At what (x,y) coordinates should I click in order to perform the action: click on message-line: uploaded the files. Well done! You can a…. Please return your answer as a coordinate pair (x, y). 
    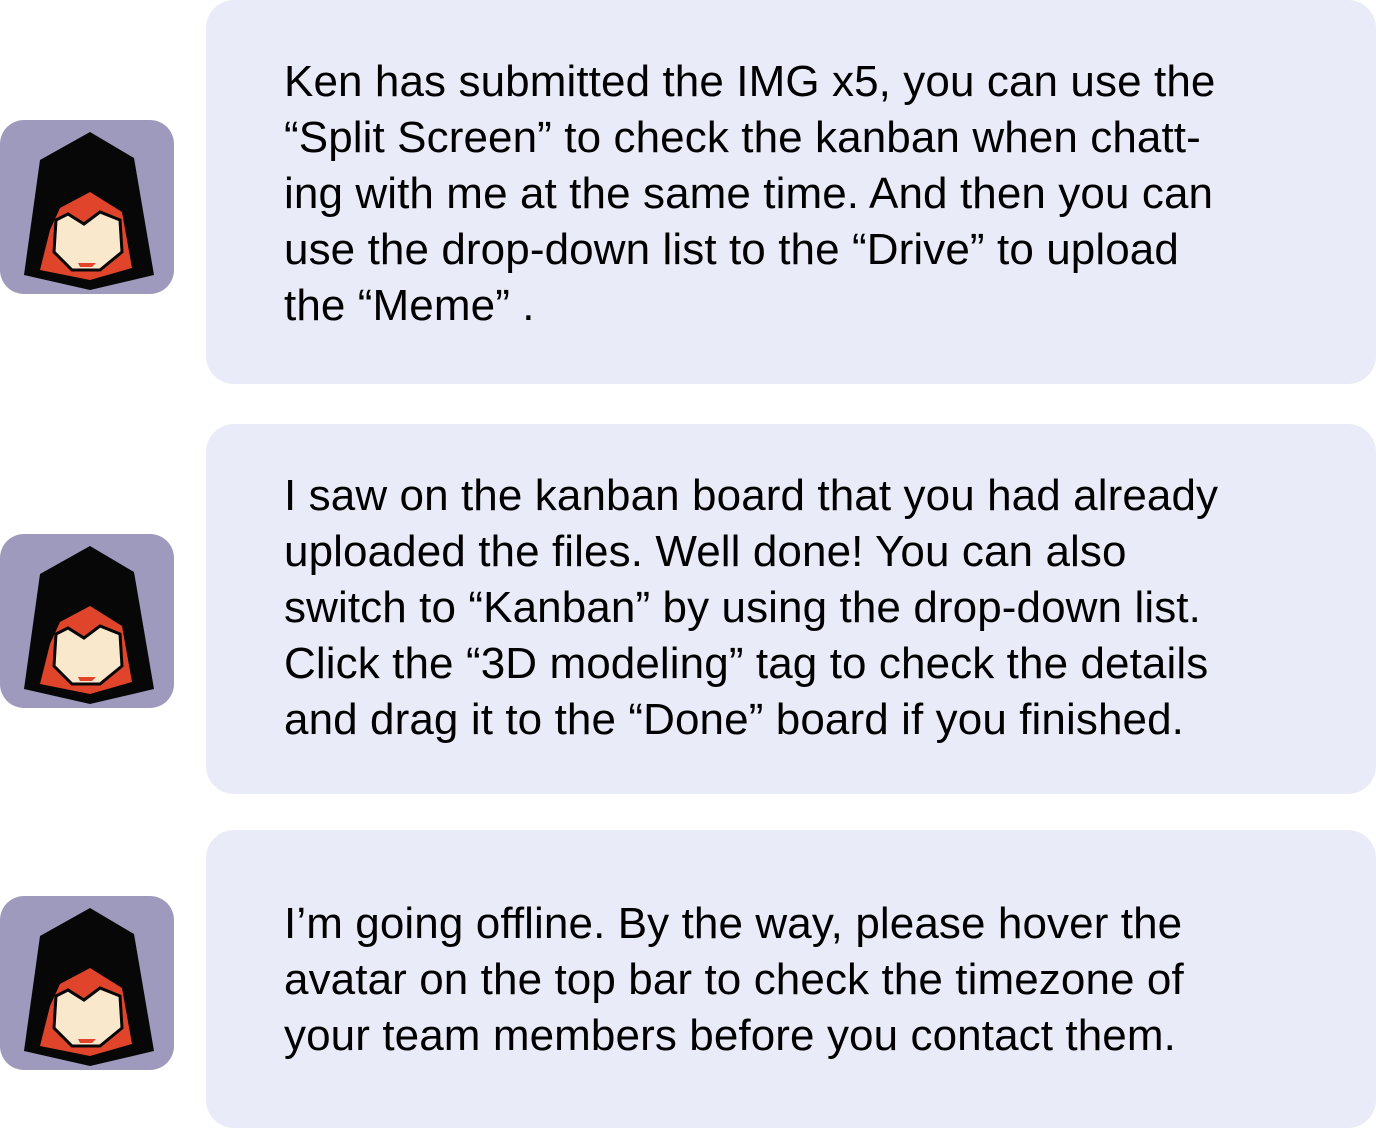
    Looking at the image, I should click on (705, 551).